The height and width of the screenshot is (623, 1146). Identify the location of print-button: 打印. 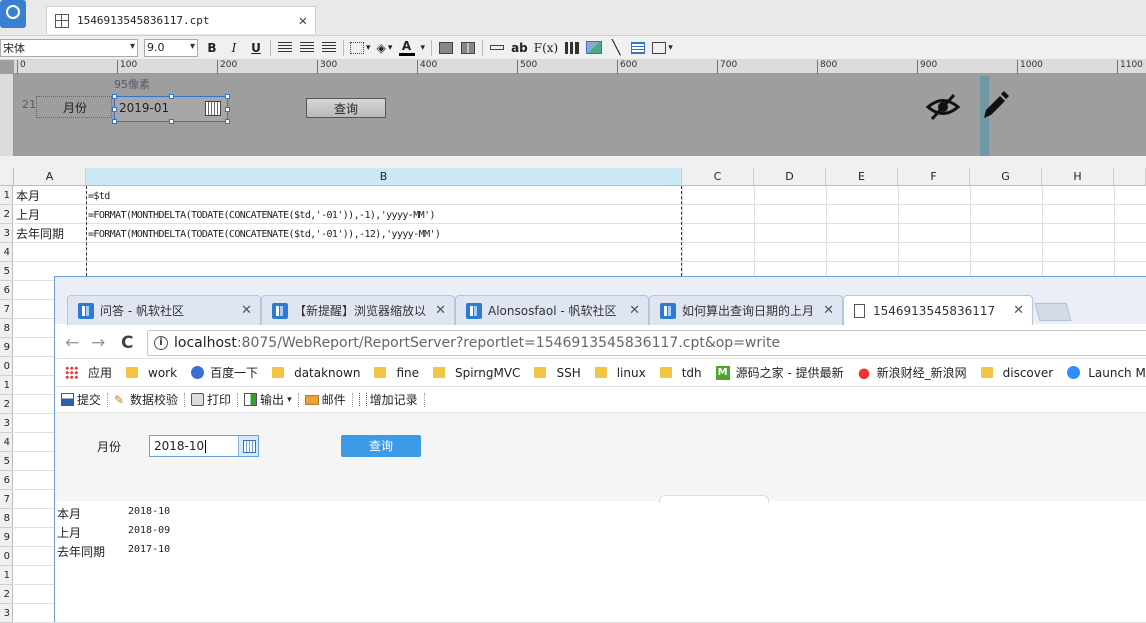
(212, 399).